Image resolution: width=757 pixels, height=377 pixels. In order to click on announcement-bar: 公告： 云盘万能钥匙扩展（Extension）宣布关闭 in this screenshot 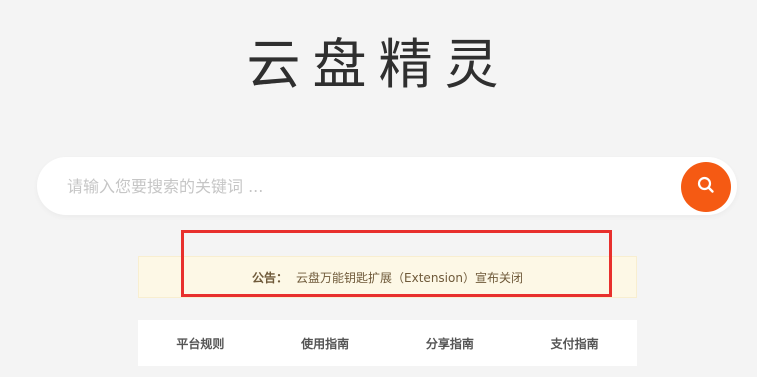, I will do `click(387, 277)`.